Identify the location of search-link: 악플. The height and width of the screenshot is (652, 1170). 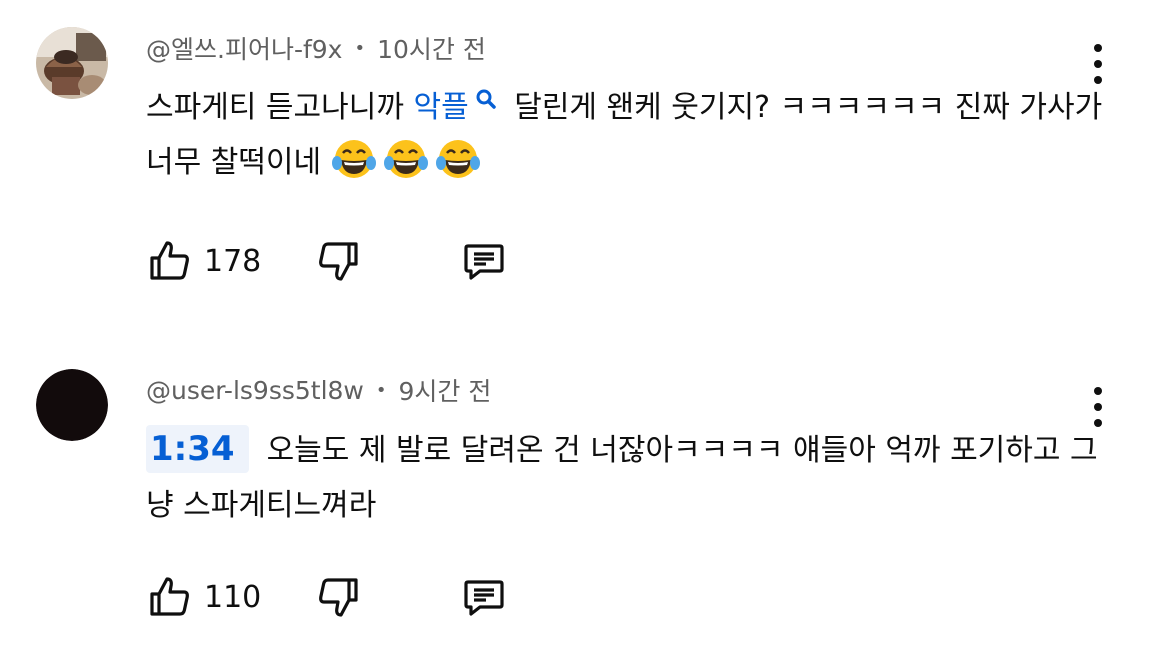
(440, 107).